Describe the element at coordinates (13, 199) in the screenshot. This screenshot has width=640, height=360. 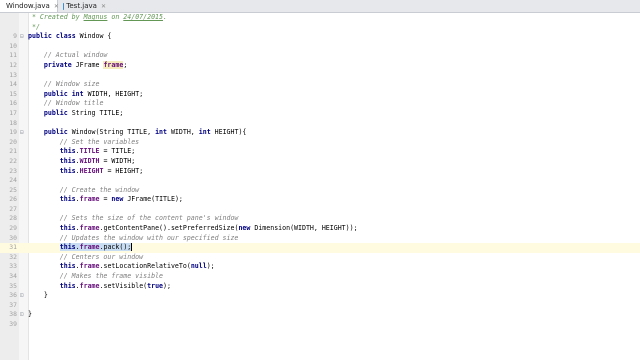
I see `line-number: 26` at that location.